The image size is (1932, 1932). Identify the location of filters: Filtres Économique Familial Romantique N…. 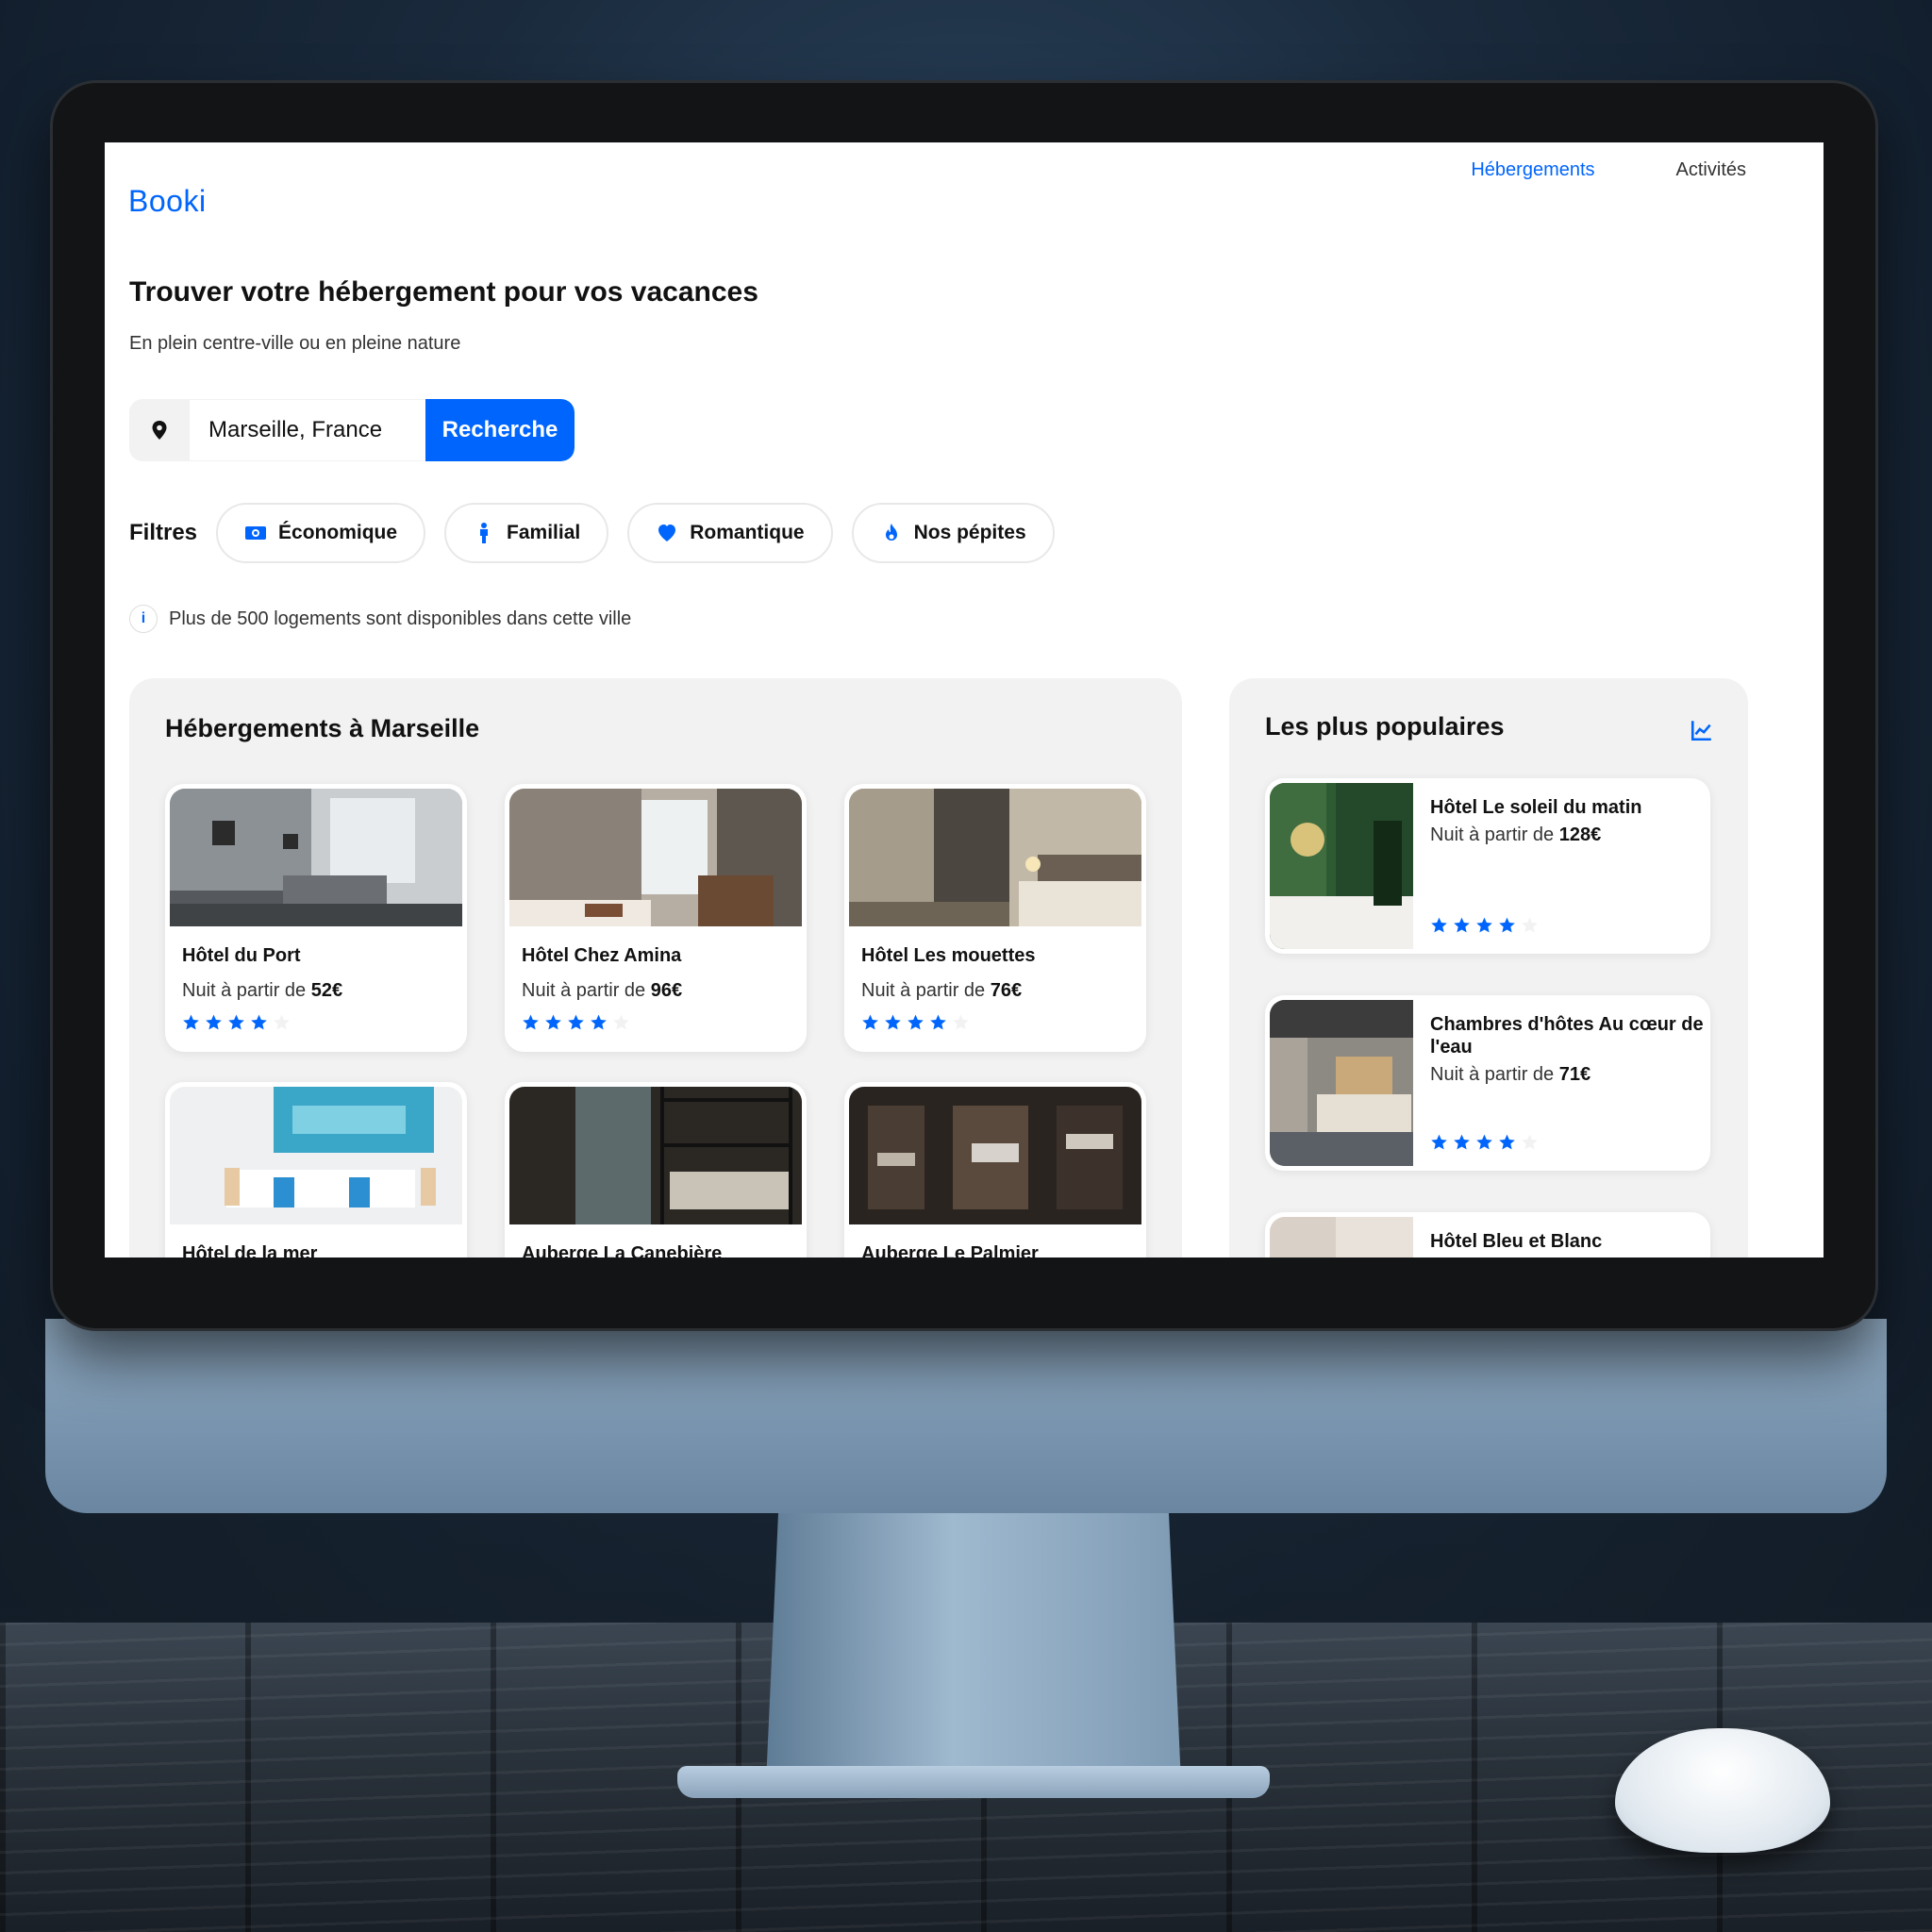
(592, 533).